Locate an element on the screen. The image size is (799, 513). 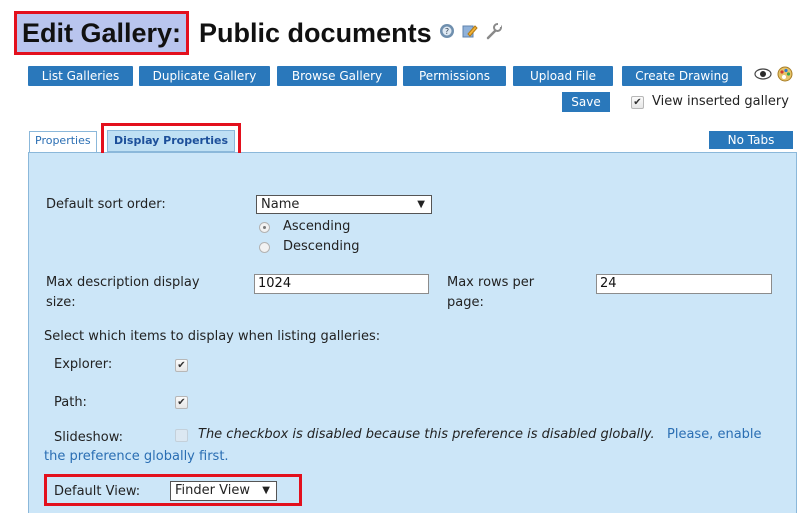
slideshow-checkbox is located at coordinates (181, 435).